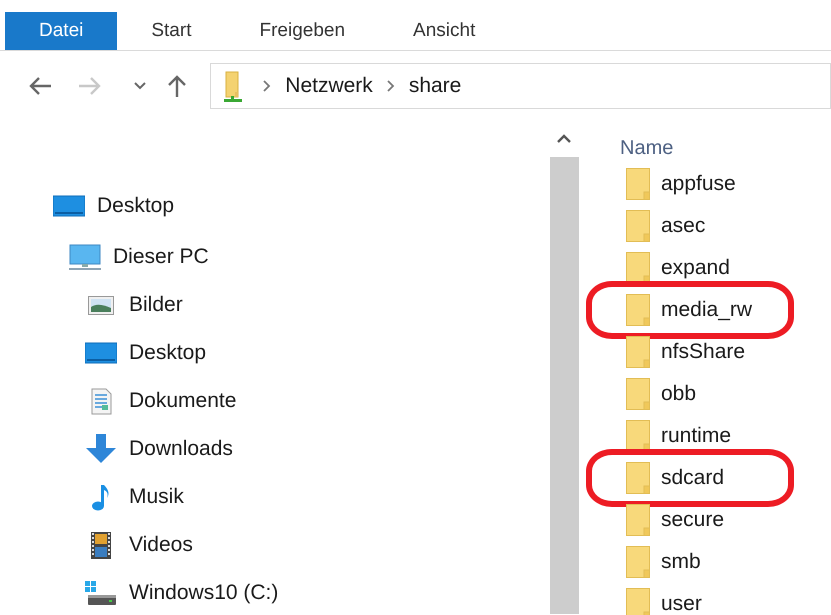  I want to click on nav-item: Windows10 (C:), so click(272, 592).